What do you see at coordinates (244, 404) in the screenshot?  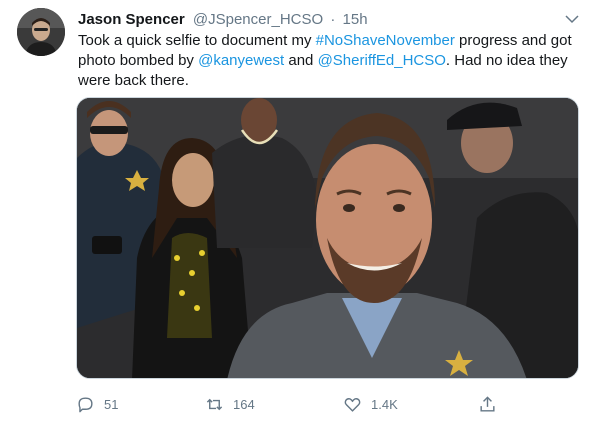 I see `retweet-count: 164` at bounding box center [244, 404].